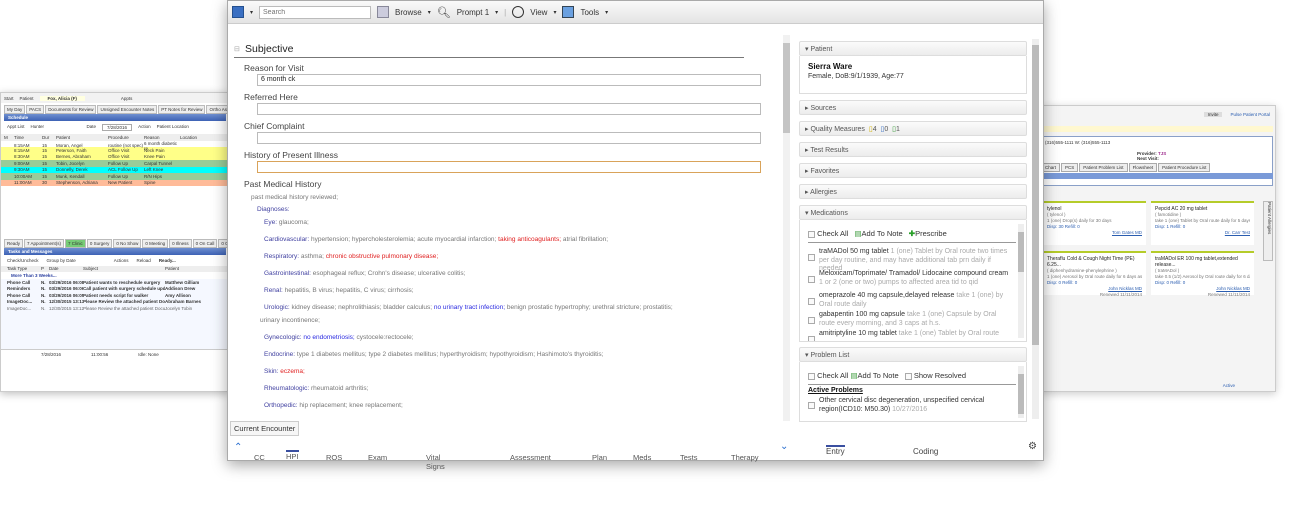 The height and width of the screenshot is (532, 1289). What do you see at coordinates (71, 109) in the screenshot?
I see `myday-tab: Documents for Review` at bounding box center [71, 109].